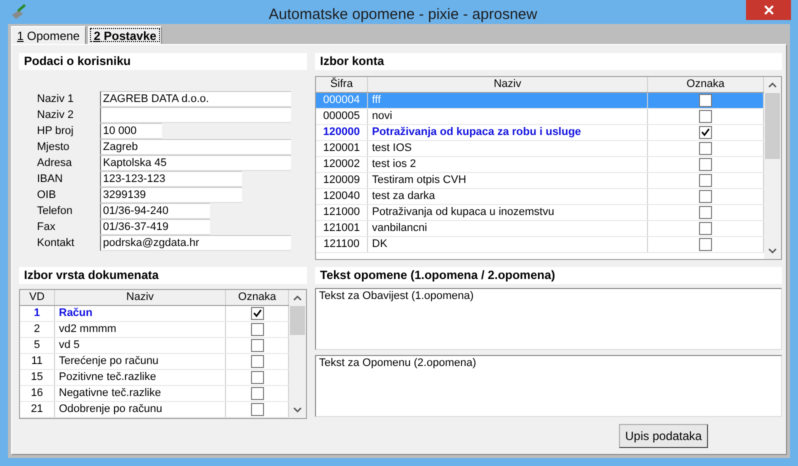 This screenshot has width=798, height=466. I want to click on table-cell: 121100, so click(342, 244).